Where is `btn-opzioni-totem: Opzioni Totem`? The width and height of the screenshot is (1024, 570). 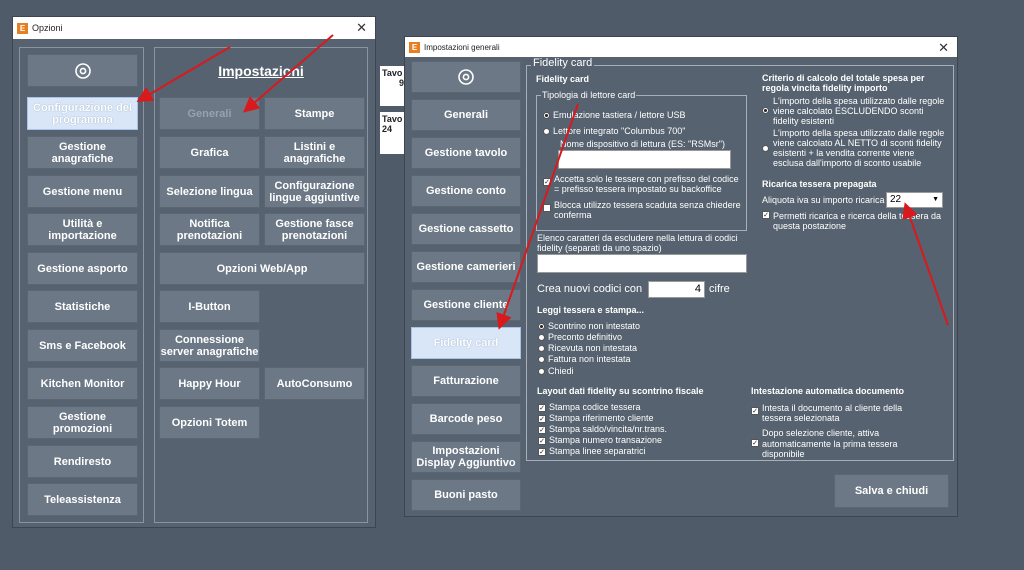 btn-opzioni-totem: Opzioni Totem is located at coordinates (209, 422).